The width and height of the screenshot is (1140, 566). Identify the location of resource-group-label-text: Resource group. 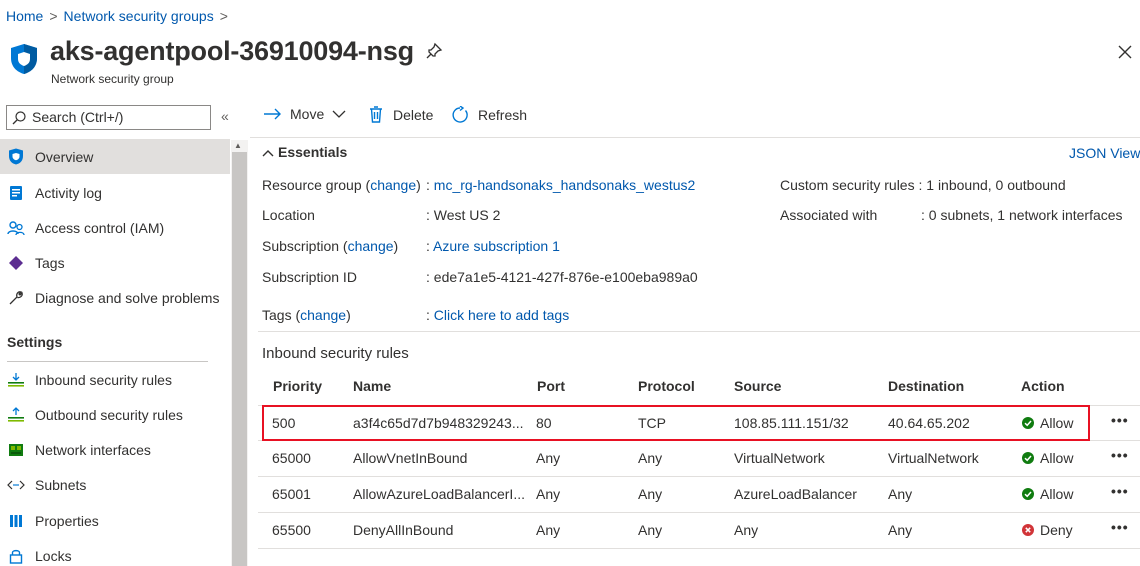
(312, 185).